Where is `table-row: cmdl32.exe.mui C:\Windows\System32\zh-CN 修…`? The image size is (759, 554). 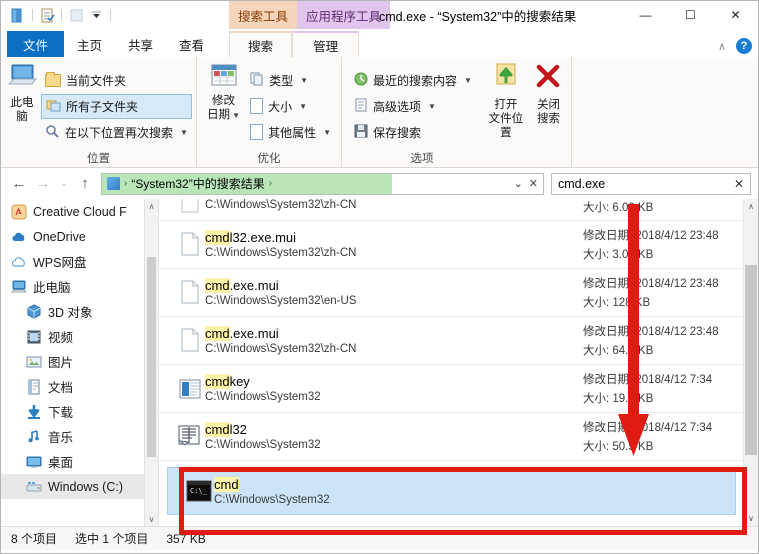
table-row: cmdl32.exe.mui C:\Windows\System32\zh-CN 修… is located at coordinates (458, 245).